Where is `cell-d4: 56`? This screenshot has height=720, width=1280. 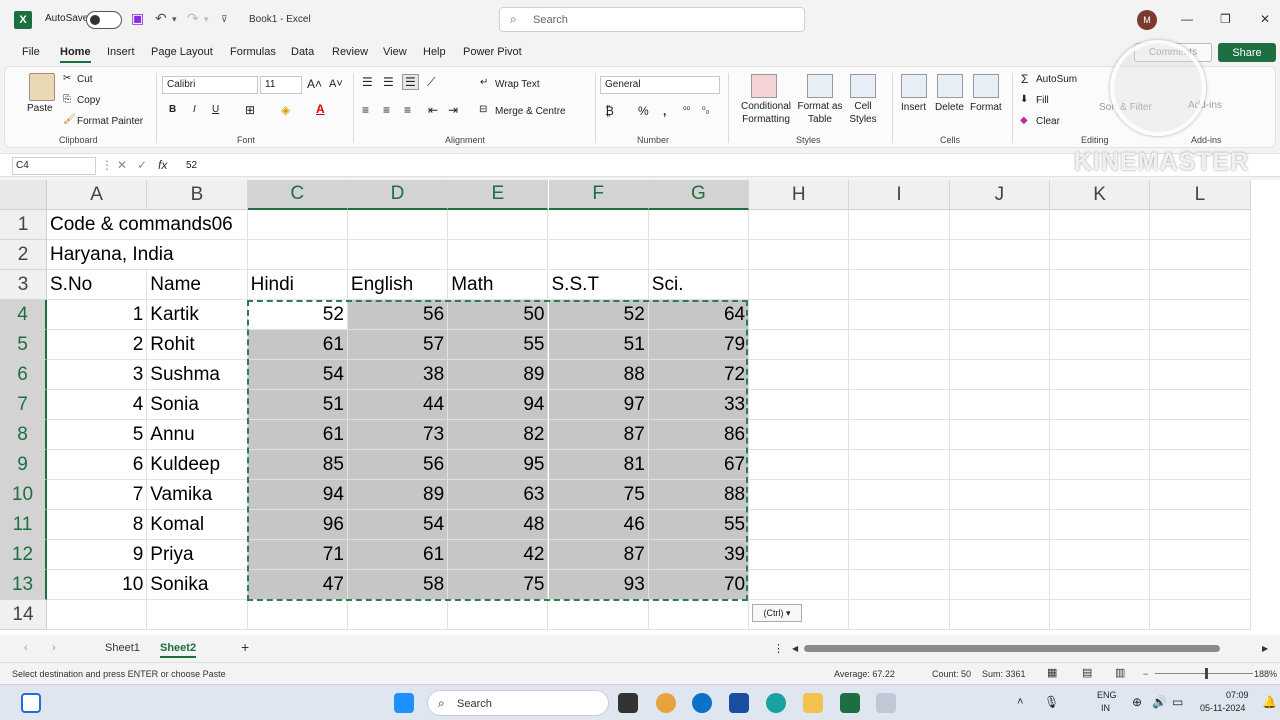
cell-d4: 56 is located at coordinates (398, 315).